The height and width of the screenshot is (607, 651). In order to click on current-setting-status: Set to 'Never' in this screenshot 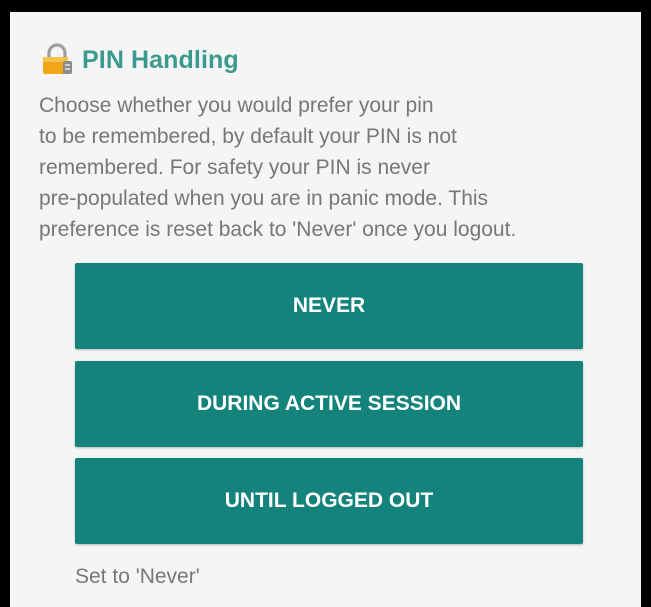, I will do `click(137, 576)`.